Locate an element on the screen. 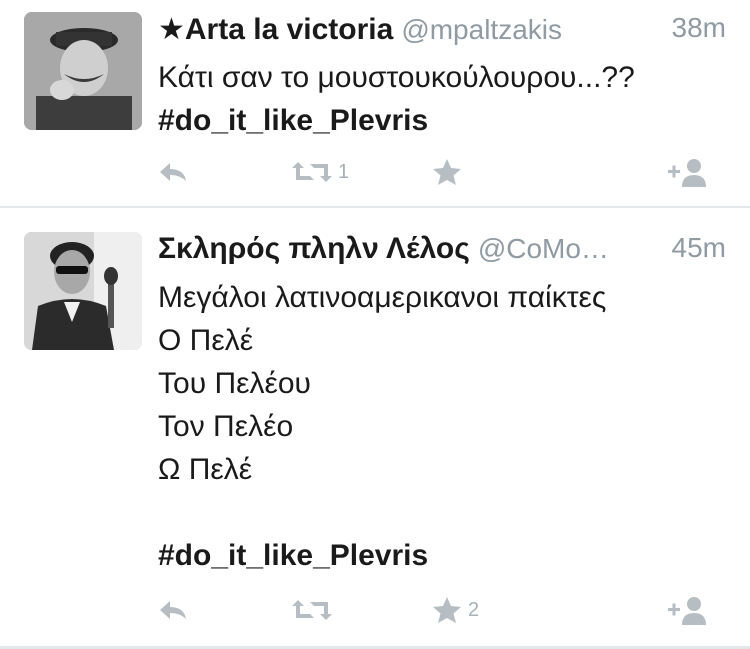 The image size is (750, 649). tweet-line: Κάτι σαν το μουστουκούλουρου...?? is located at coordinates (396, 77).